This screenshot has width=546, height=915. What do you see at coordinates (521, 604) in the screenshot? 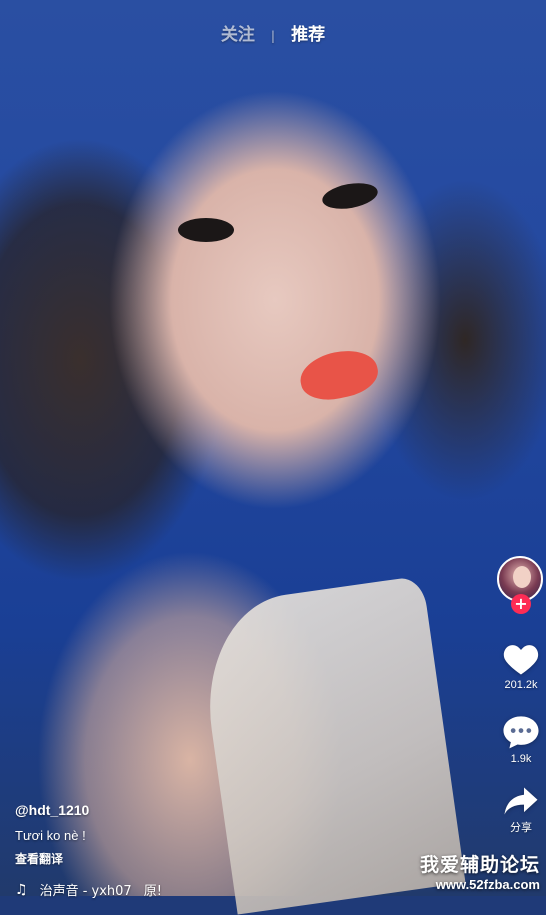
I see `follow-plus-icon: +` at bounding box center [521, 604].